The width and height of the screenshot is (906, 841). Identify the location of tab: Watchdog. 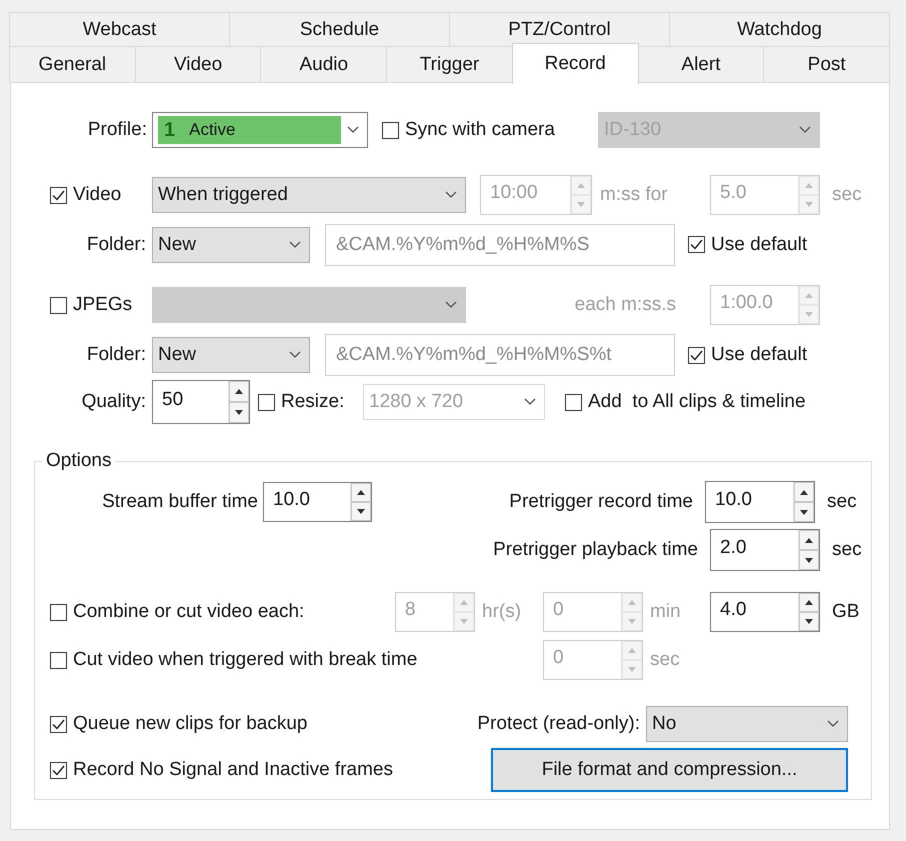
(779, 29).